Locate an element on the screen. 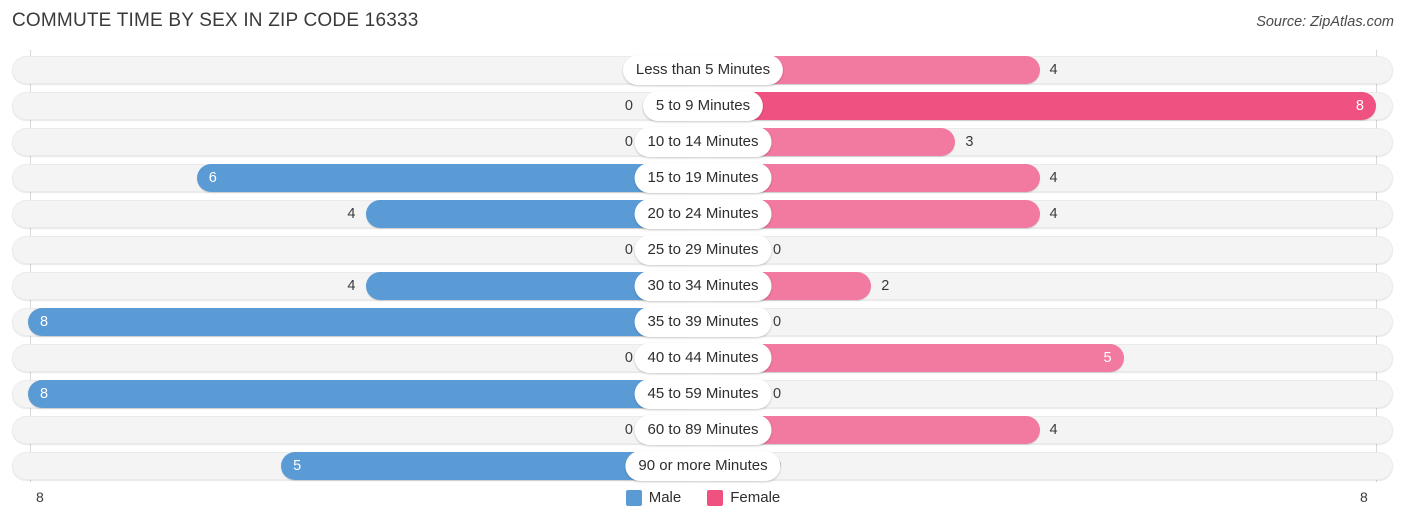 The image size is (1406, 523). chart-row: 0 0 25 to 29 Minutes is located at coordinates (703, 250).